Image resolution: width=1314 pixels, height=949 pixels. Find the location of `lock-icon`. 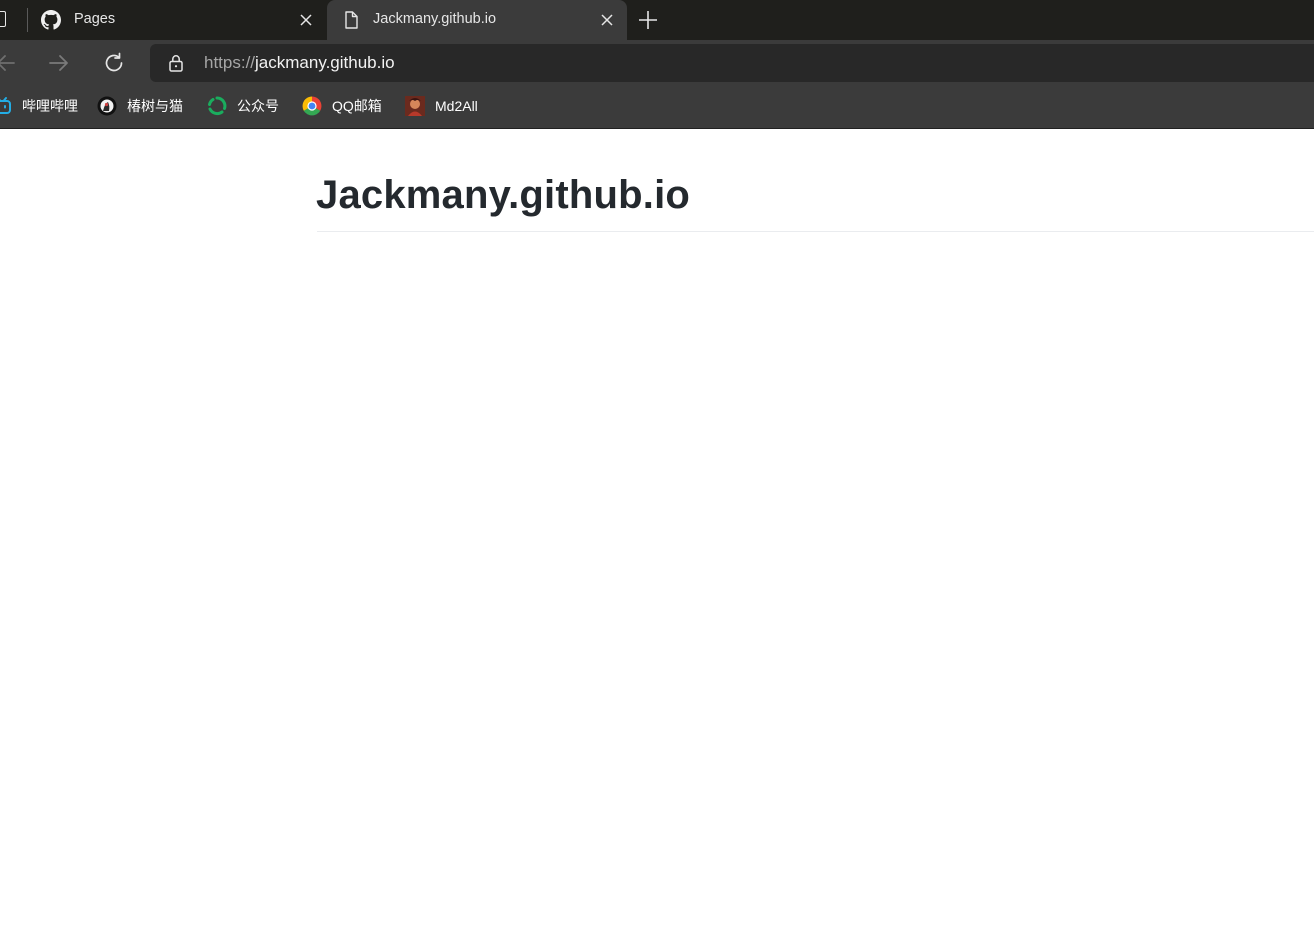

lock-icon is located at coordinates (176, 63).